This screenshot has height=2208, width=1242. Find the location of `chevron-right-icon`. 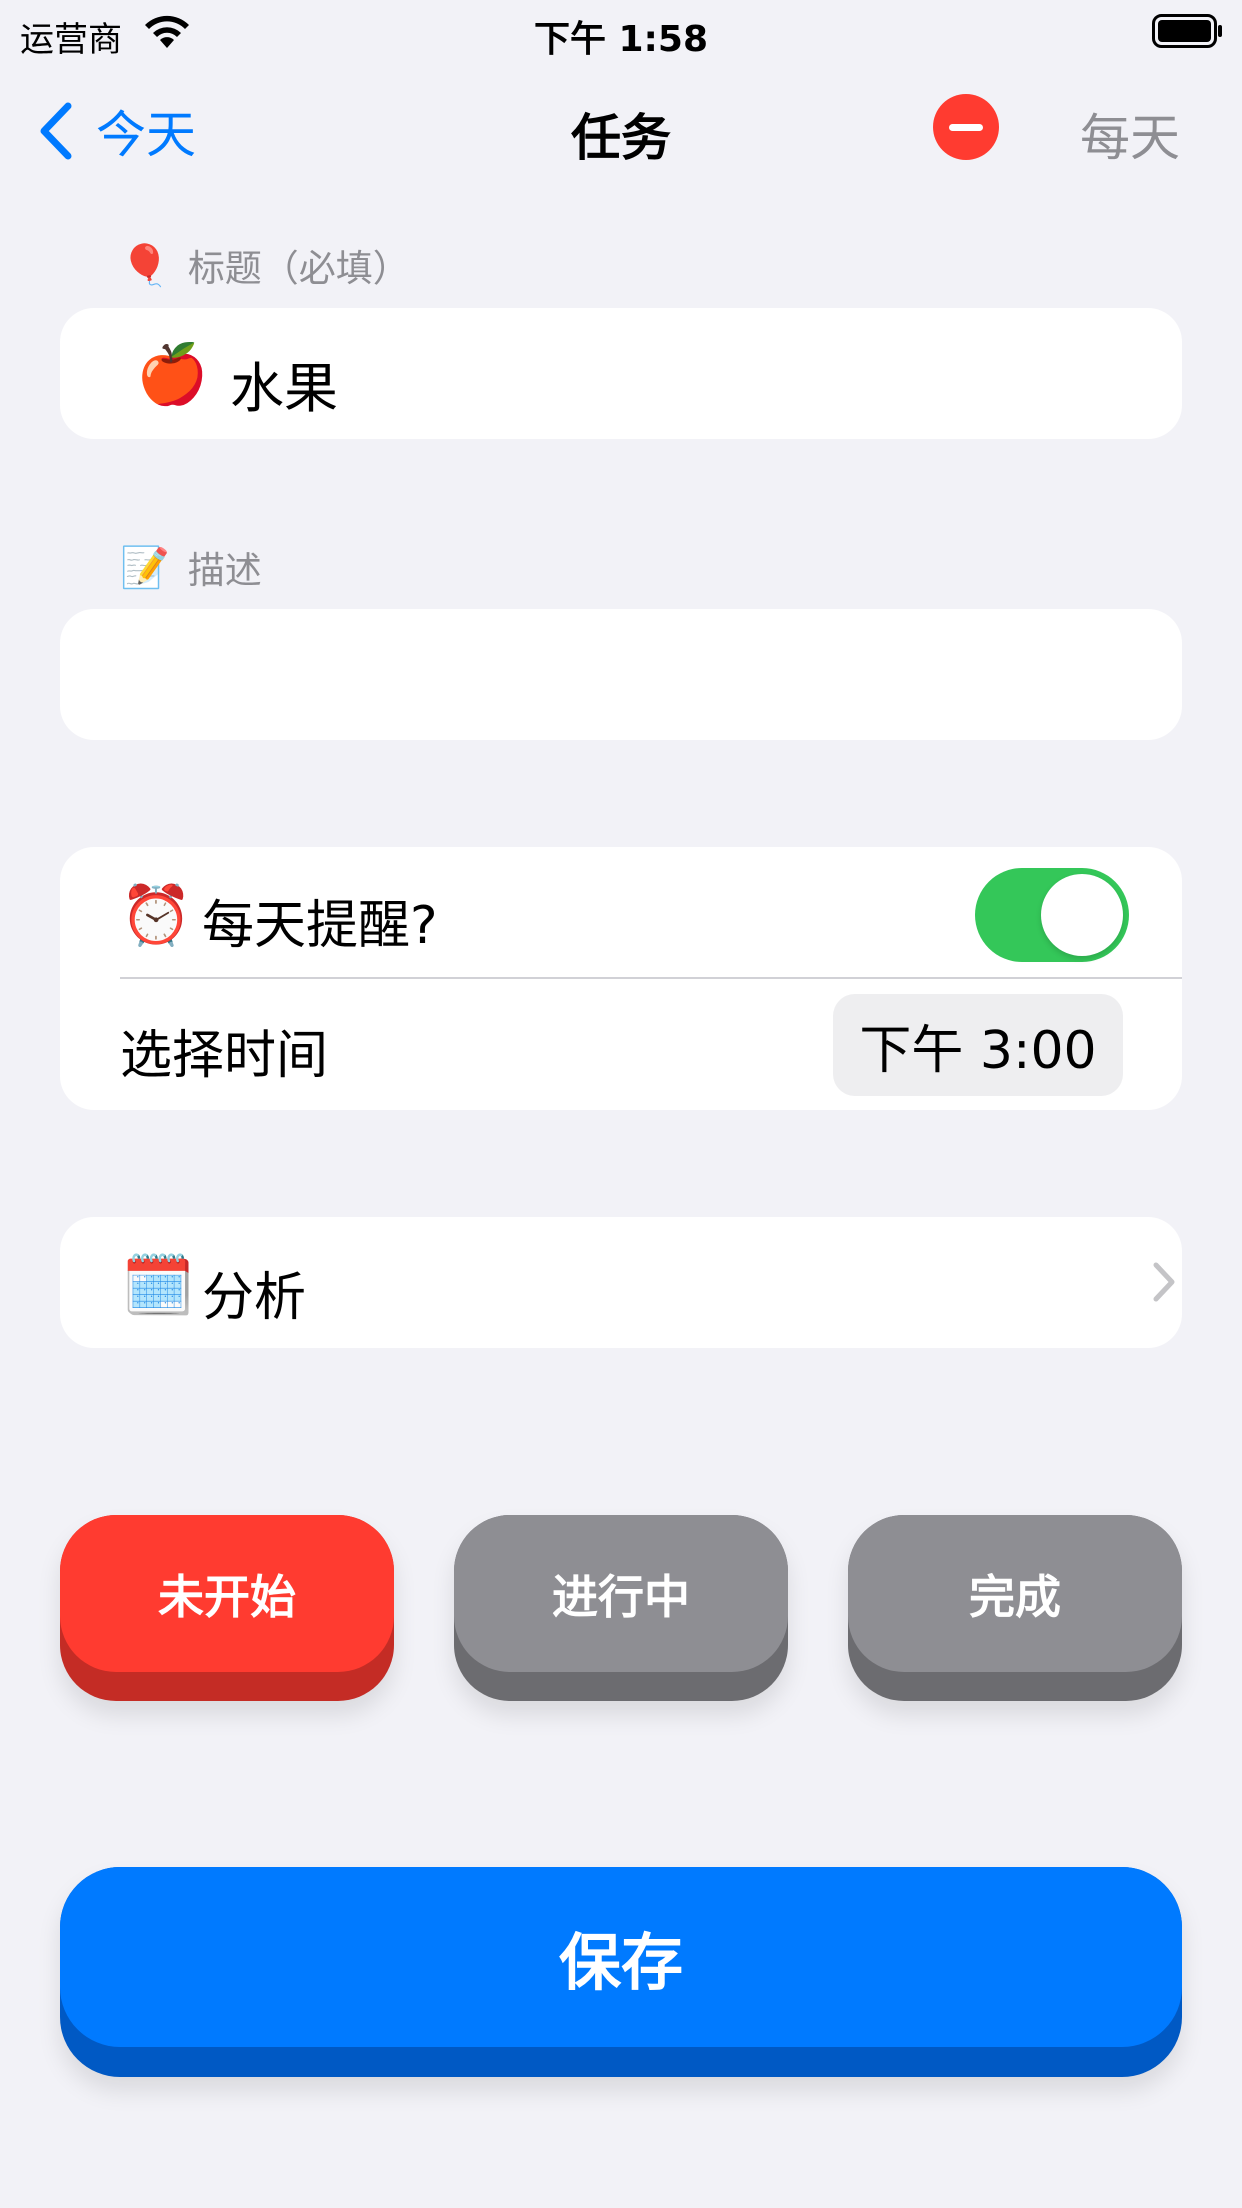

chevron-right-icon is located at coordinates (1164, 1282).